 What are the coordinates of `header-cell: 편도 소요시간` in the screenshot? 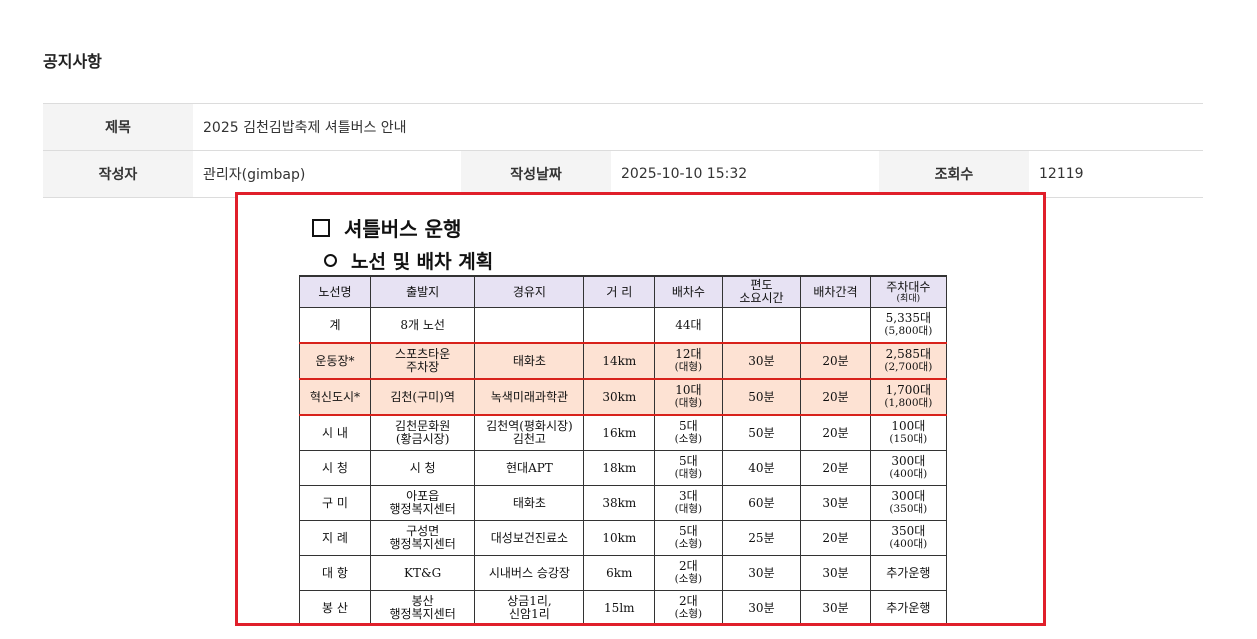 It's located at (761, 291).